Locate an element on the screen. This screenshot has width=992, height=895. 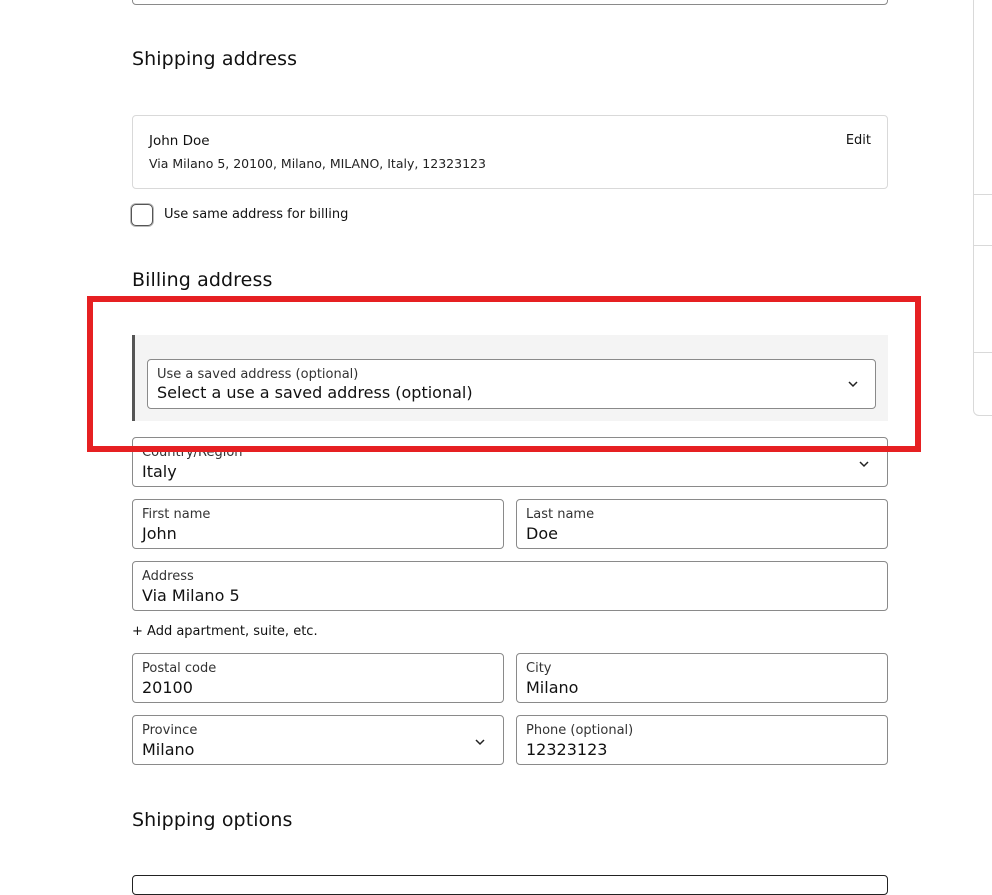
same-billing-address-label: Use same address for billing is located at coordinates (256, 214).